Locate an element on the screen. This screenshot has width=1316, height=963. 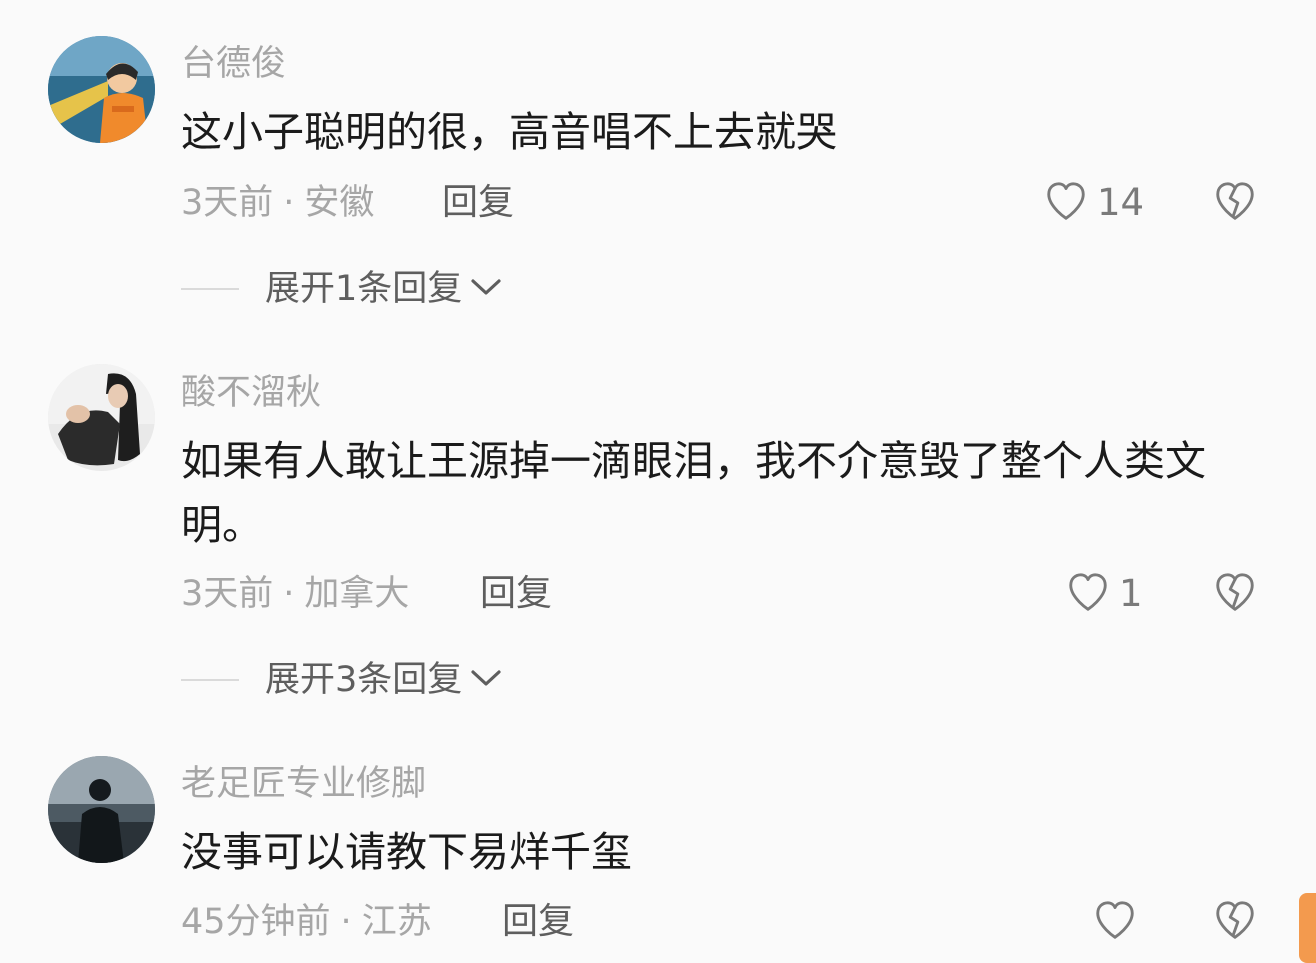
expand-replies-button: 展开3条回复 is located at coordinates (341, 680).